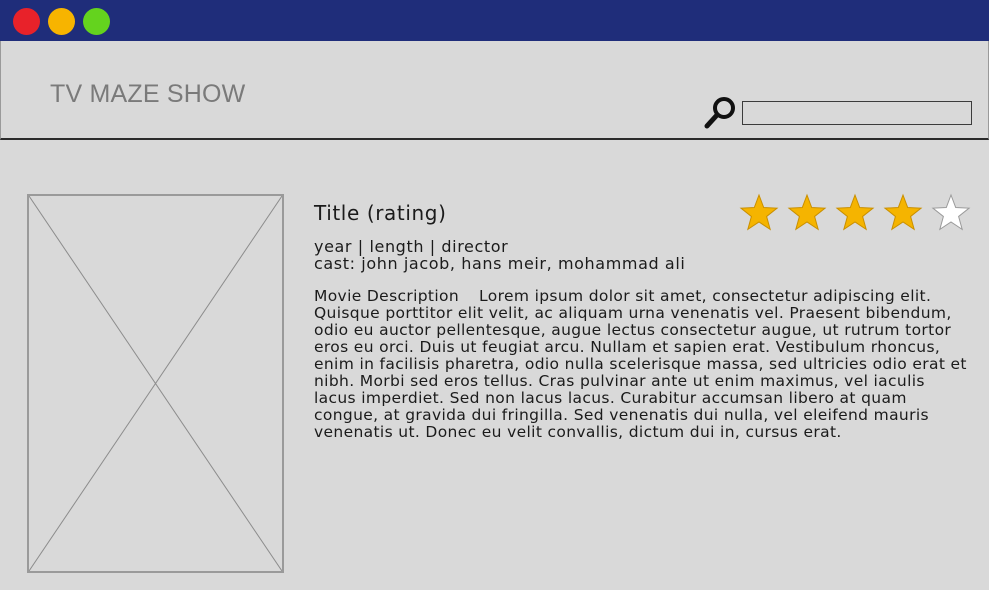  What do you see at coordinates (720, 113) in the screenshot?
I see `magnifier-icon` at bounding box center [720, 113].